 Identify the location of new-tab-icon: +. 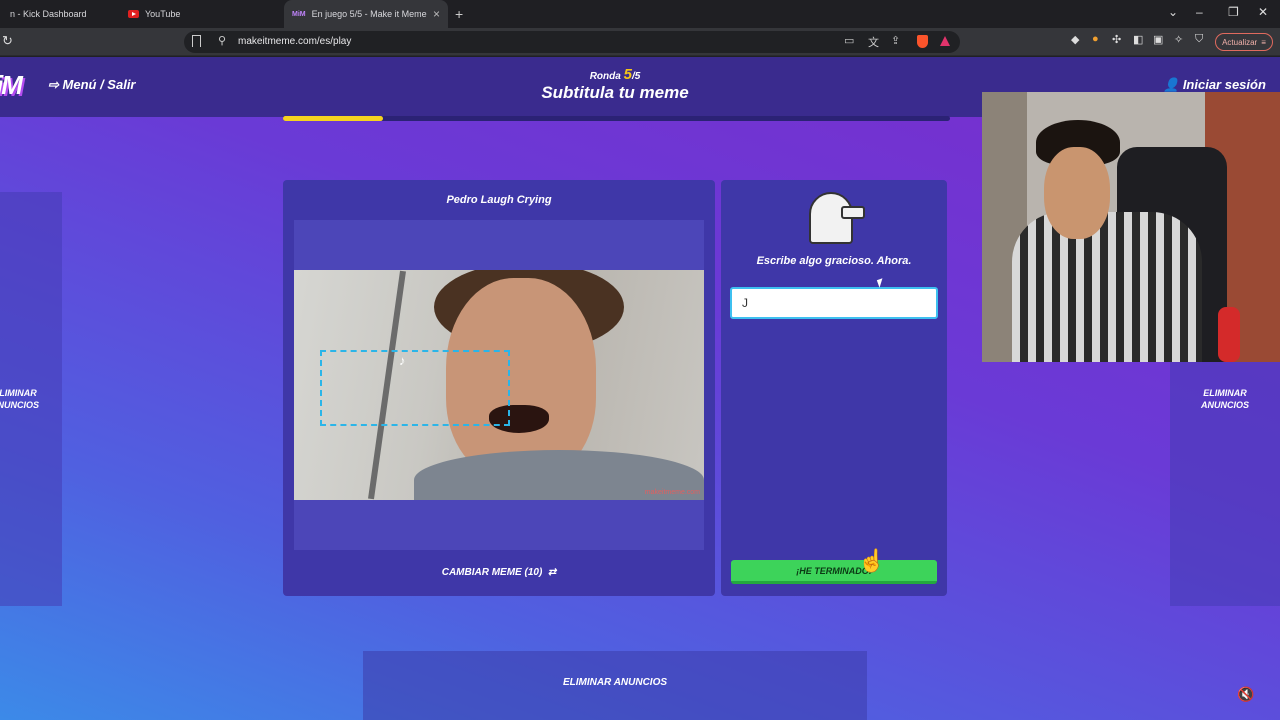
(459, 14).